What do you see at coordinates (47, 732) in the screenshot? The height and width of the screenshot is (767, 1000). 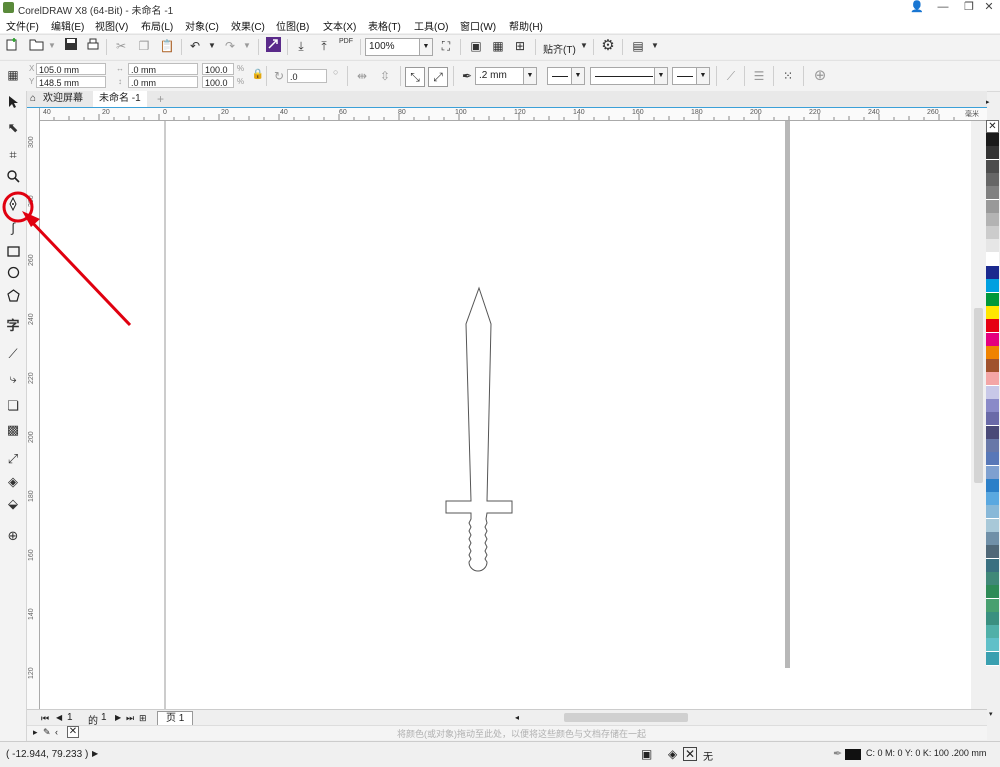 I see `eyedropper-icon: ✎` at bounding box center [47, 732].